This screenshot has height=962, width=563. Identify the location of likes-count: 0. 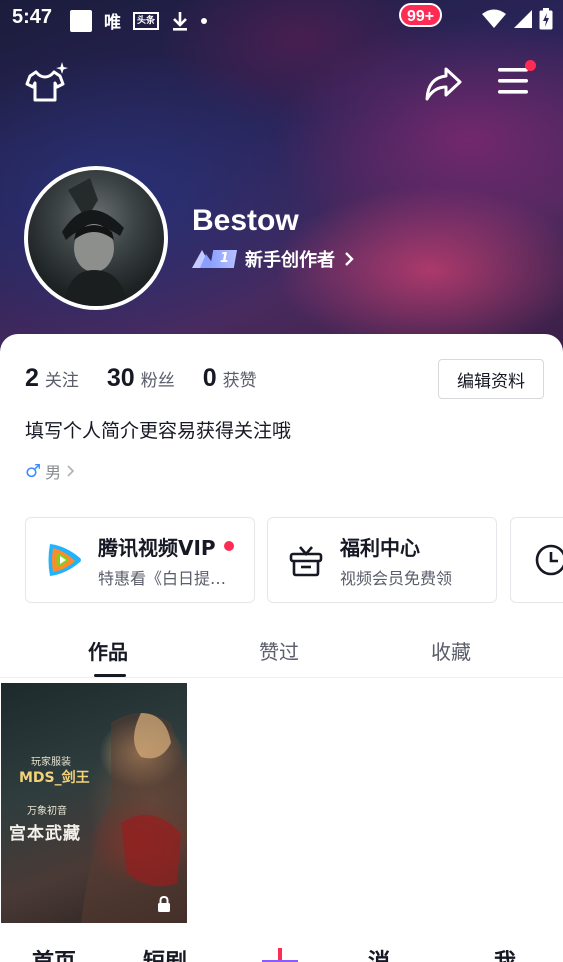
(209, 378).